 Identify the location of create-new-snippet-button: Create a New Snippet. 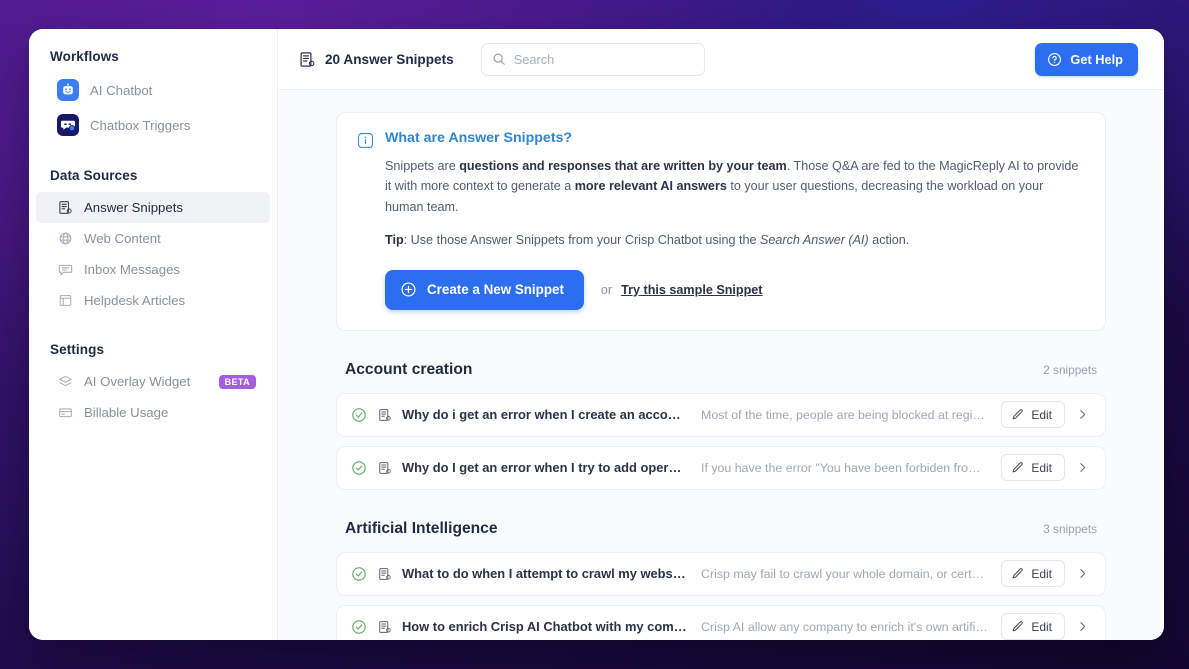
(484, 289).